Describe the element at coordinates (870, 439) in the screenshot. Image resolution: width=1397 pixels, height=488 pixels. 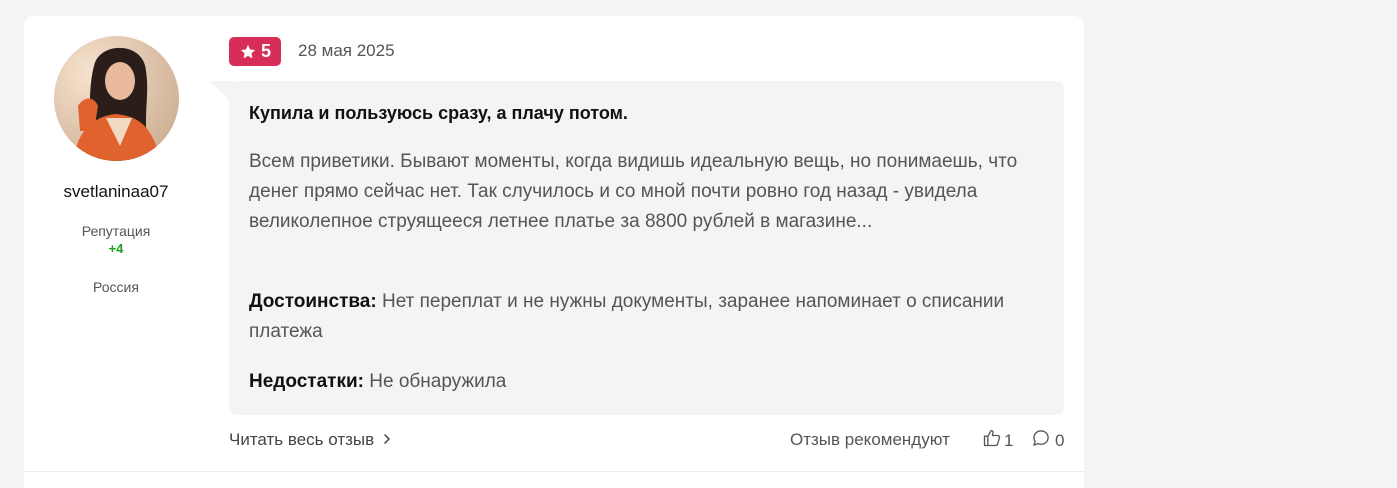
I see `recommend-label: Отзыв рекомендуют` at that location.